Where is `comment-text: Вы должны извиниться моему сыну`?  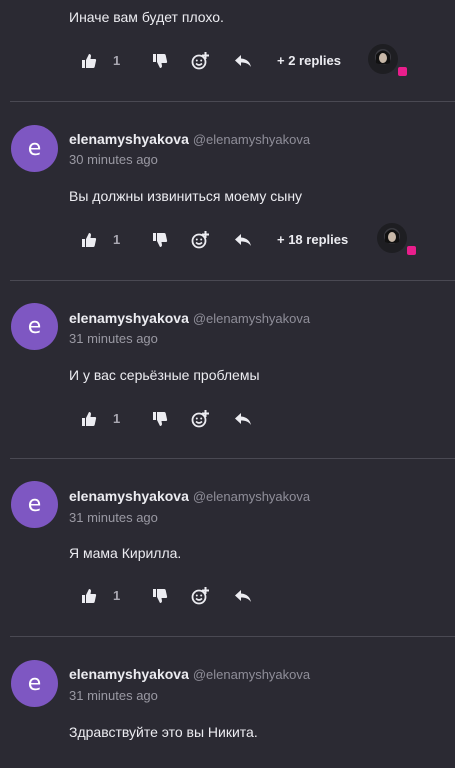 comment-text: Вы должны извиниться моему сыну is located at coordinates (186, 196).